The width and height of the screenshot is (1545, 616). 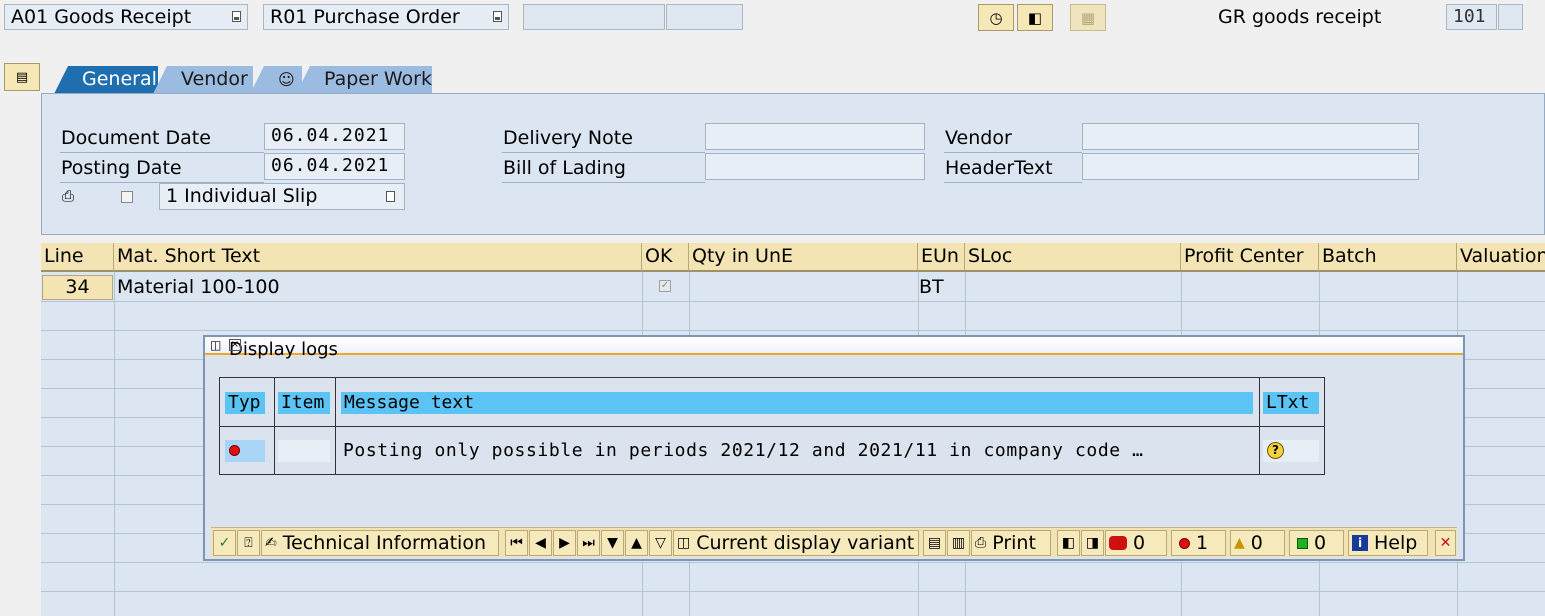 I want to click on choose-layout-icon: ▤, so click(x=934, y=543).